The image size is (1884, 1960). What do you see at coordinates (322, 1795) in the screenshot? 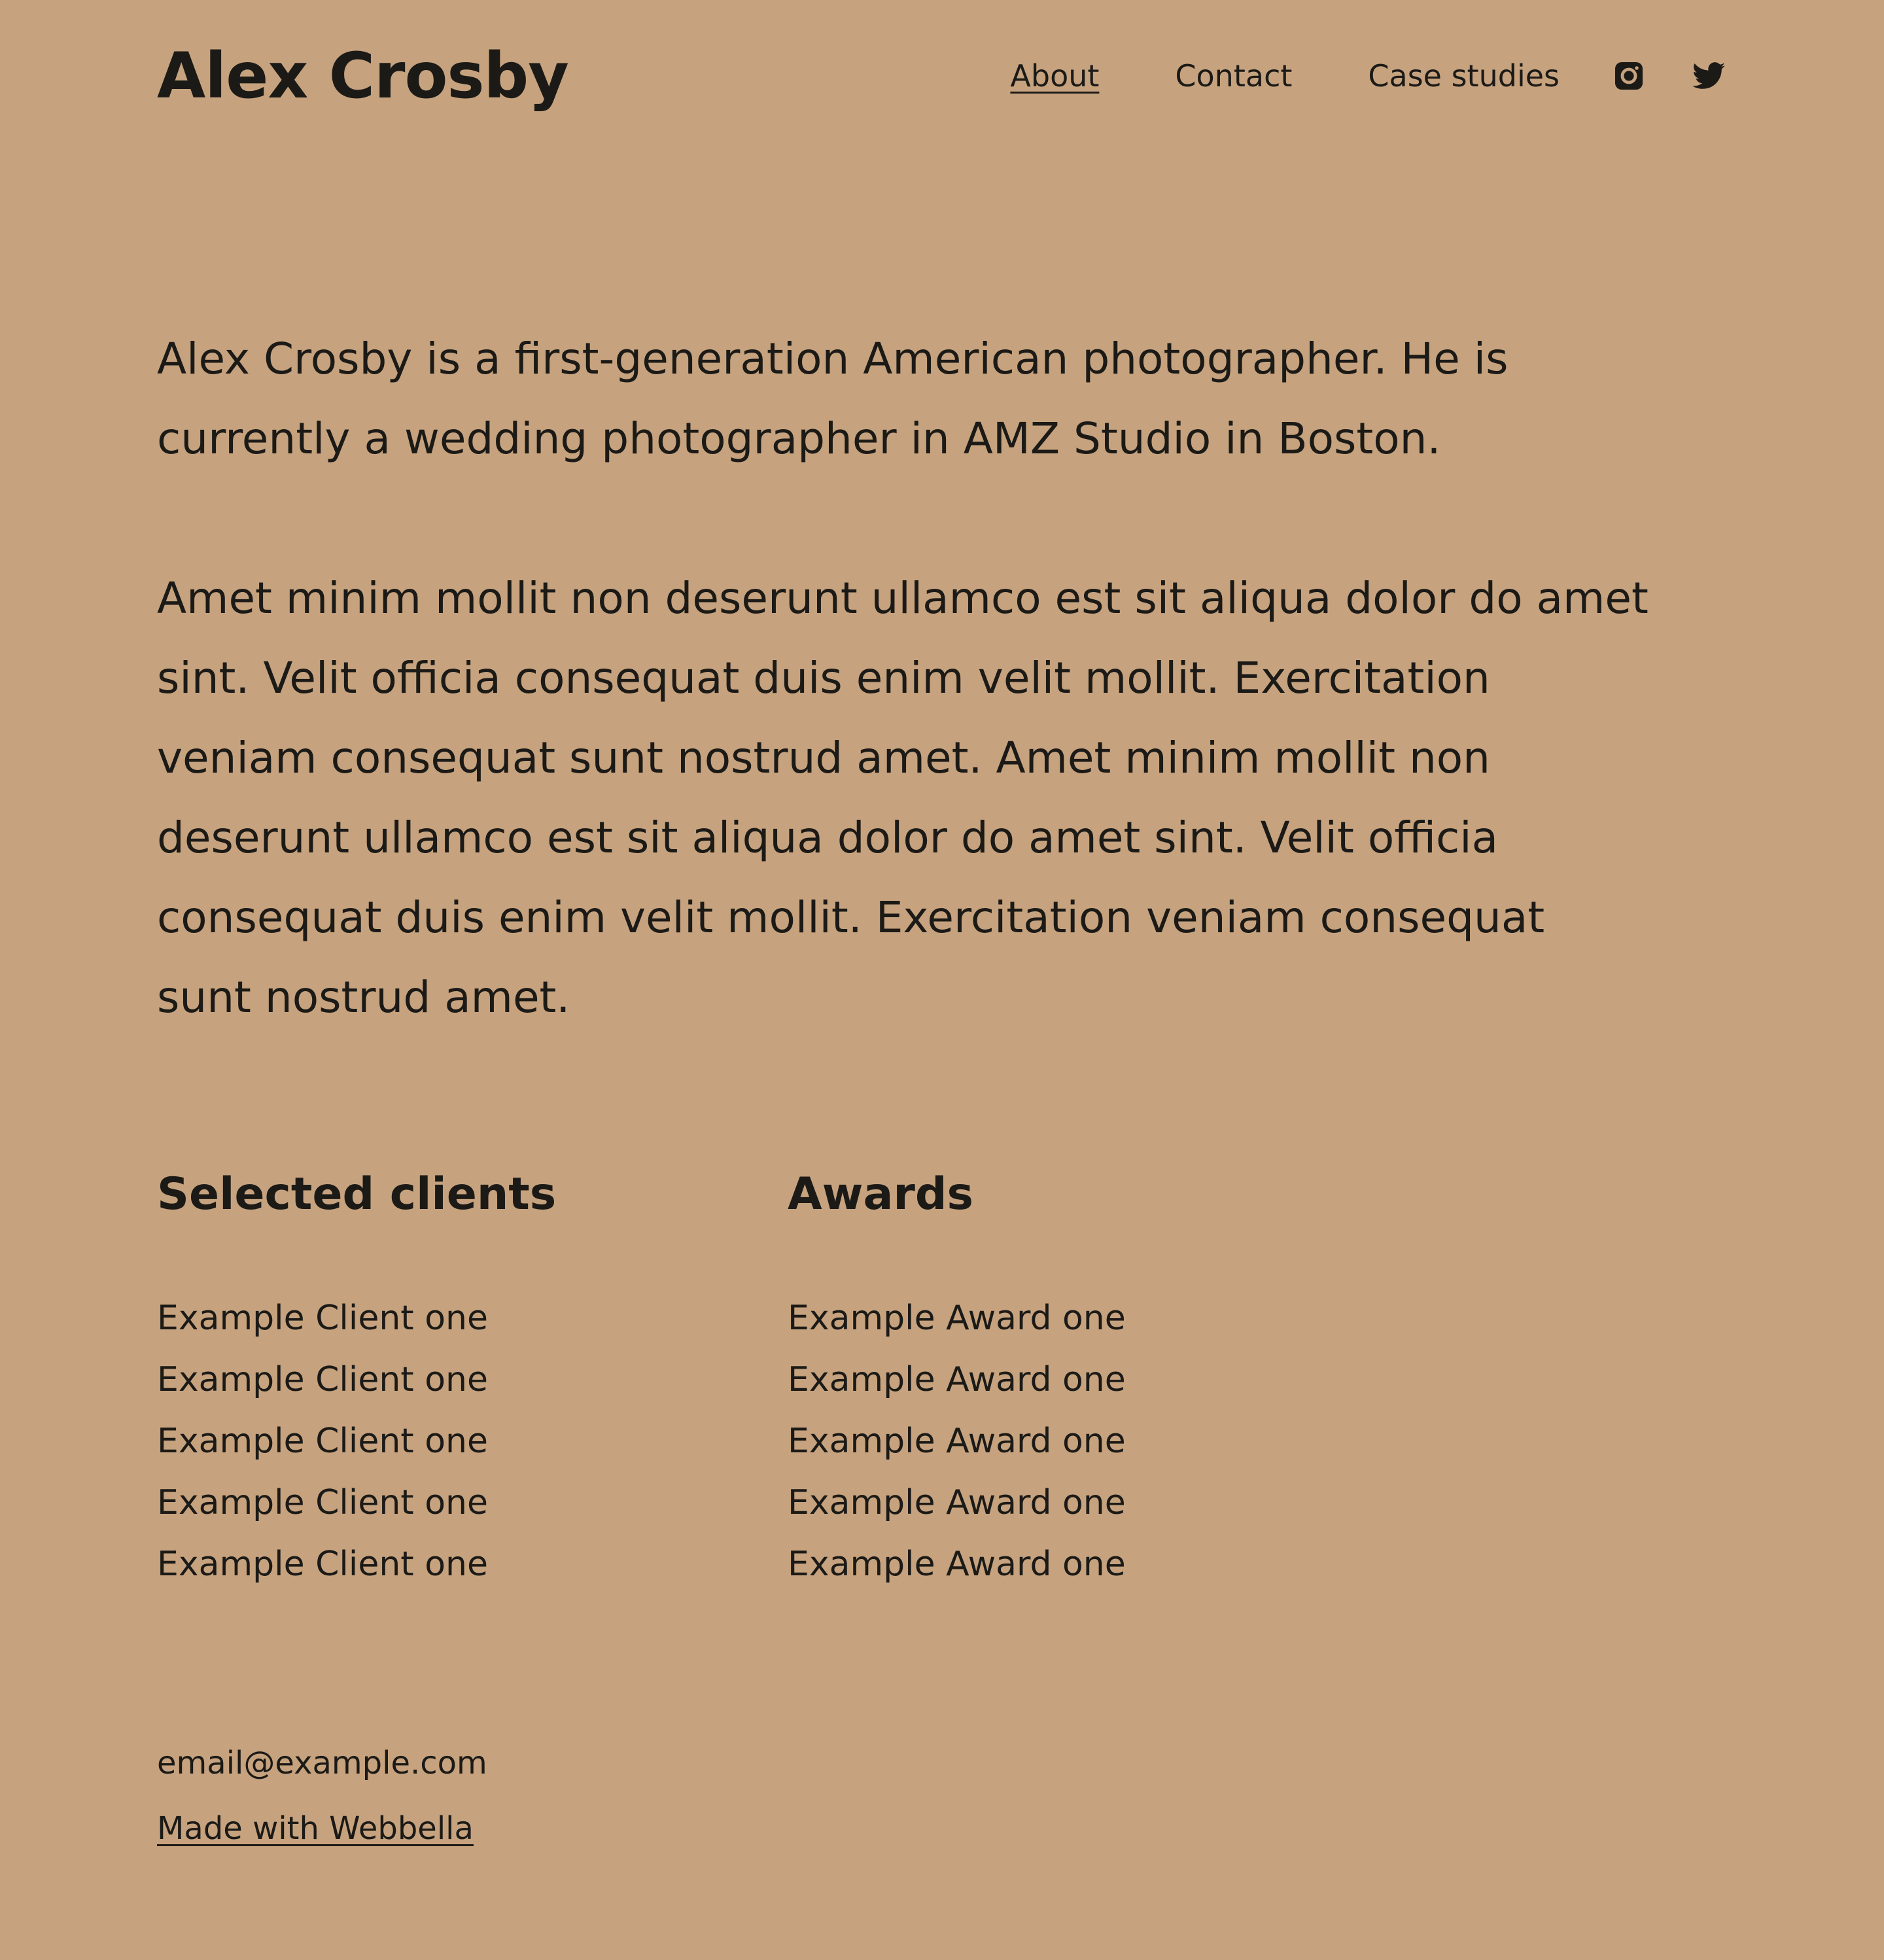
I see `site-footer: email@example.com Made with Webbella` at bounding box center [322, 1795].